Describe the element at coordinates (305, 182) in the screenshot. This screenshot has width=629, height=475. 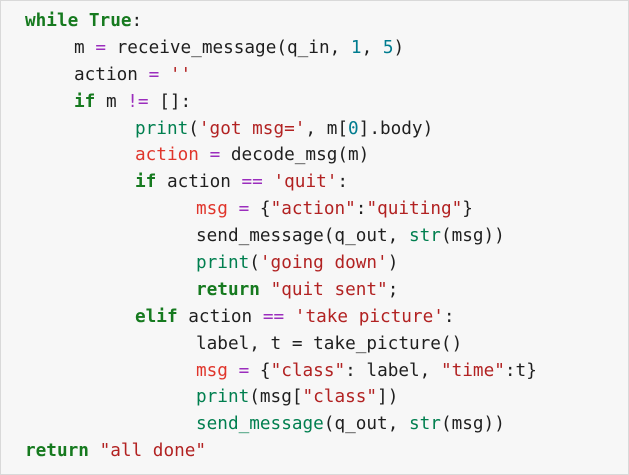
I see `quit-string: 'quit'` at that location.